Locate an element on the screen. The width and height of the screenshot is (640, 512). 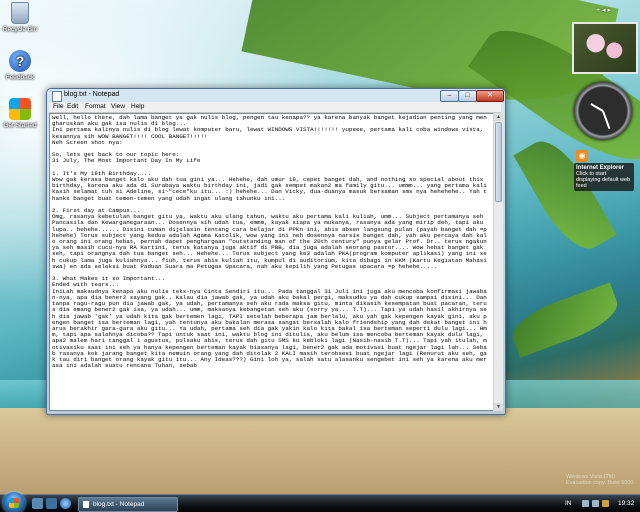
recycle-bin-desktop-icon: Recycle Bin is located at coordinates (20, 17).